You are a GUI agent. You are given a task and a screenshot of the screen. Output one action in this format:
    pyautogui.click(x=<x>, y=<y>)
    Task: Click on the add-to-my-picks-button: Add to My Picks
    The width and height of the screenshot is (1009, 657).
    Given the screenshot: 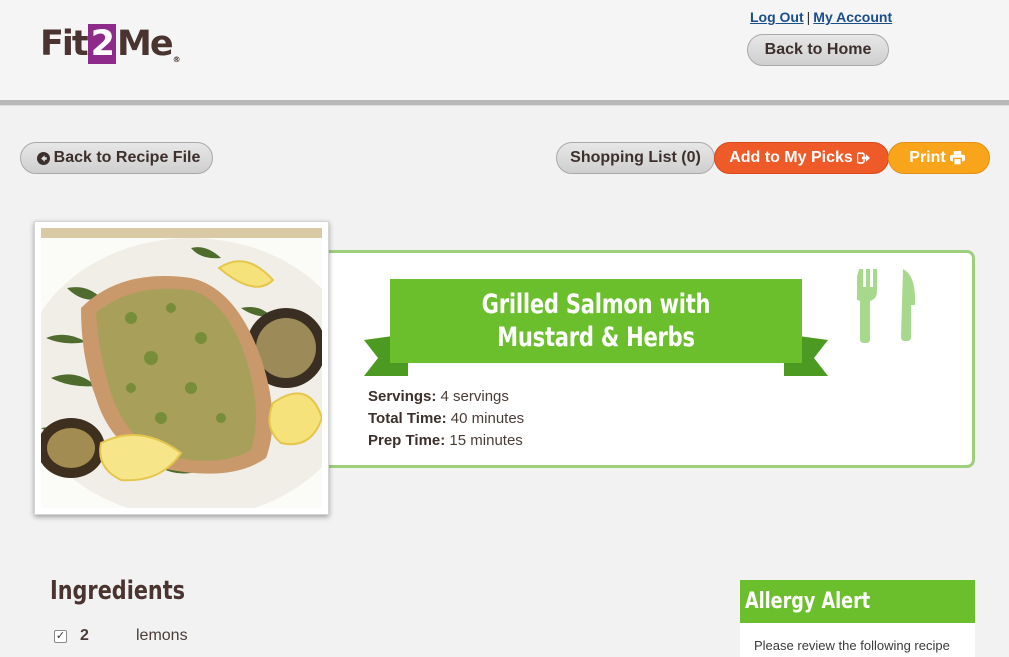 What is the action you would take?
    pyautogui.click(x=801, y=158)
    